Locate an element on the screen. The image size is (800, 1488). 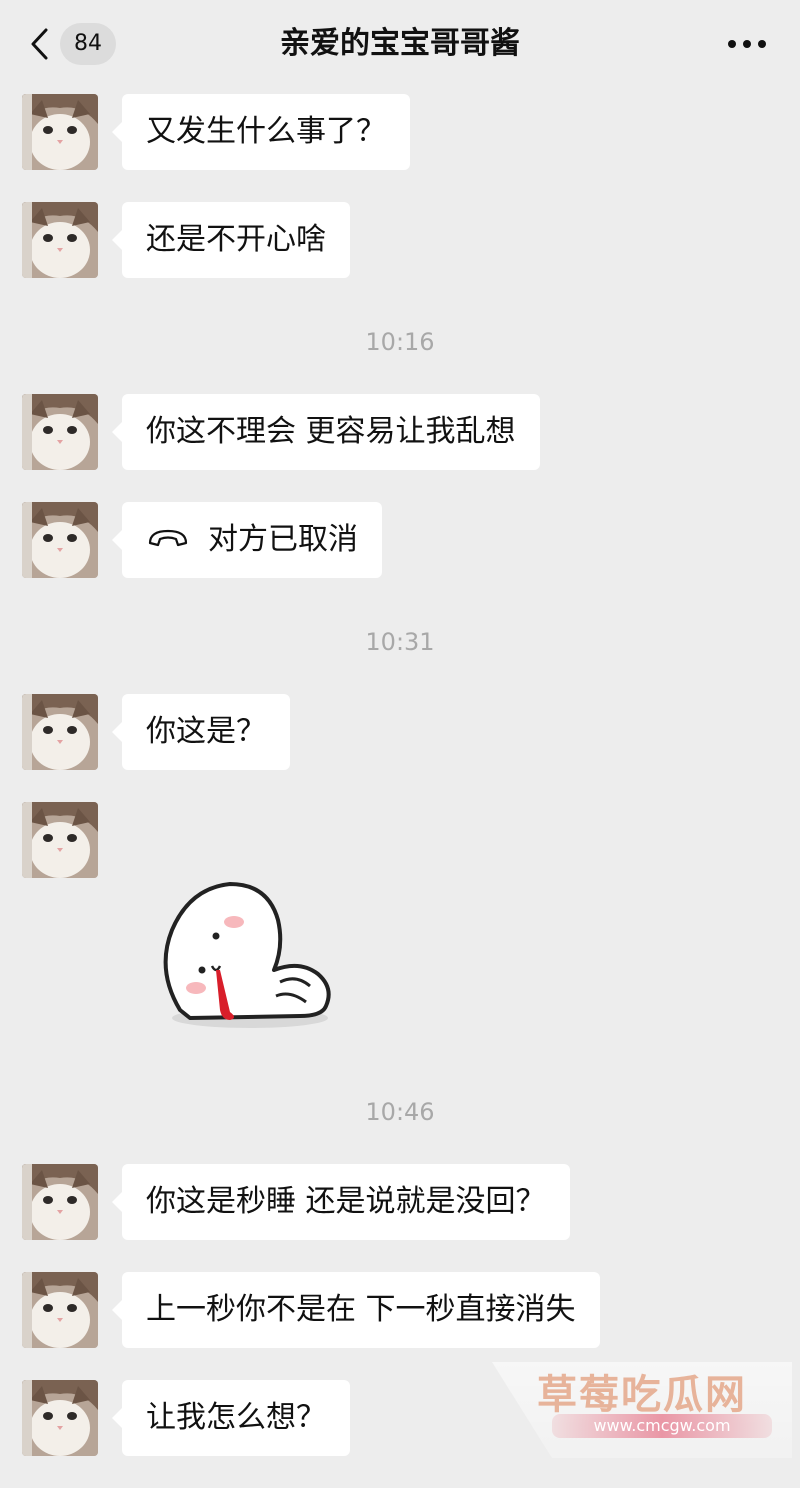
chat-header: 84 亲爱的宝宝哥哥酱 is located at coordinates (400, 44).